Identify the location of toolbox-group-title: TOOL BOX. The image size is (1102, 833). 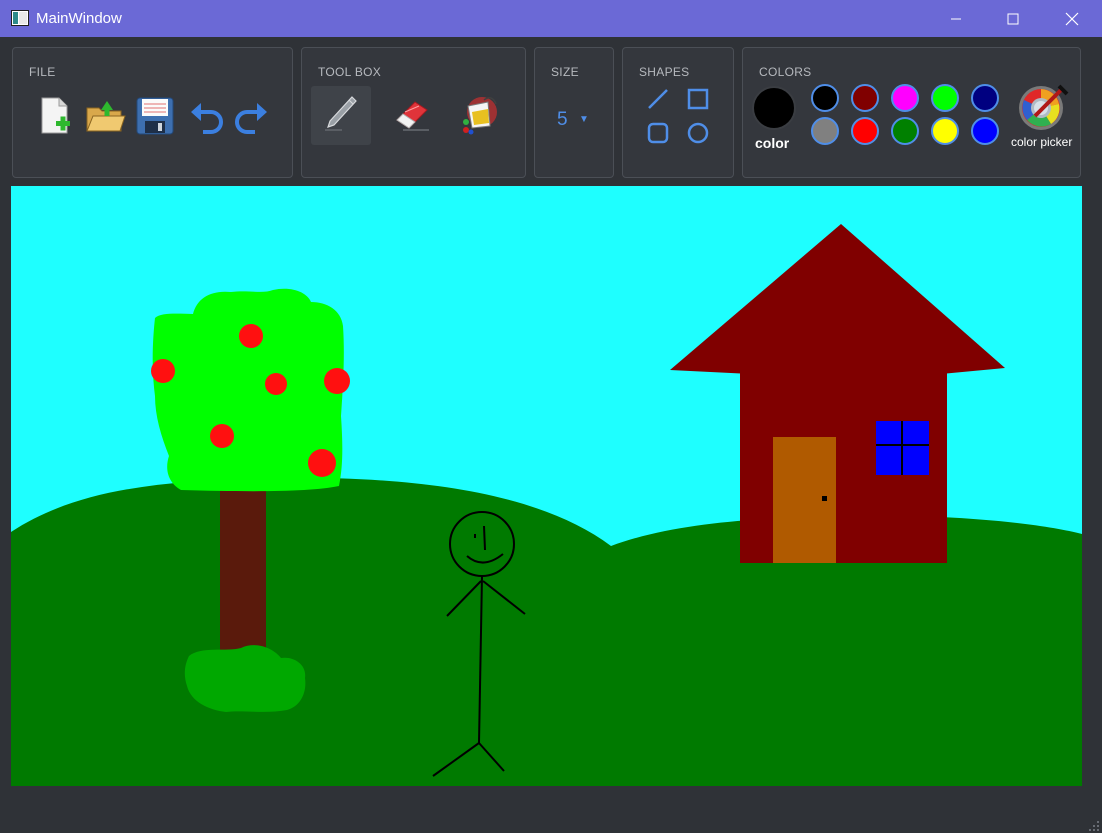
(350, 72).